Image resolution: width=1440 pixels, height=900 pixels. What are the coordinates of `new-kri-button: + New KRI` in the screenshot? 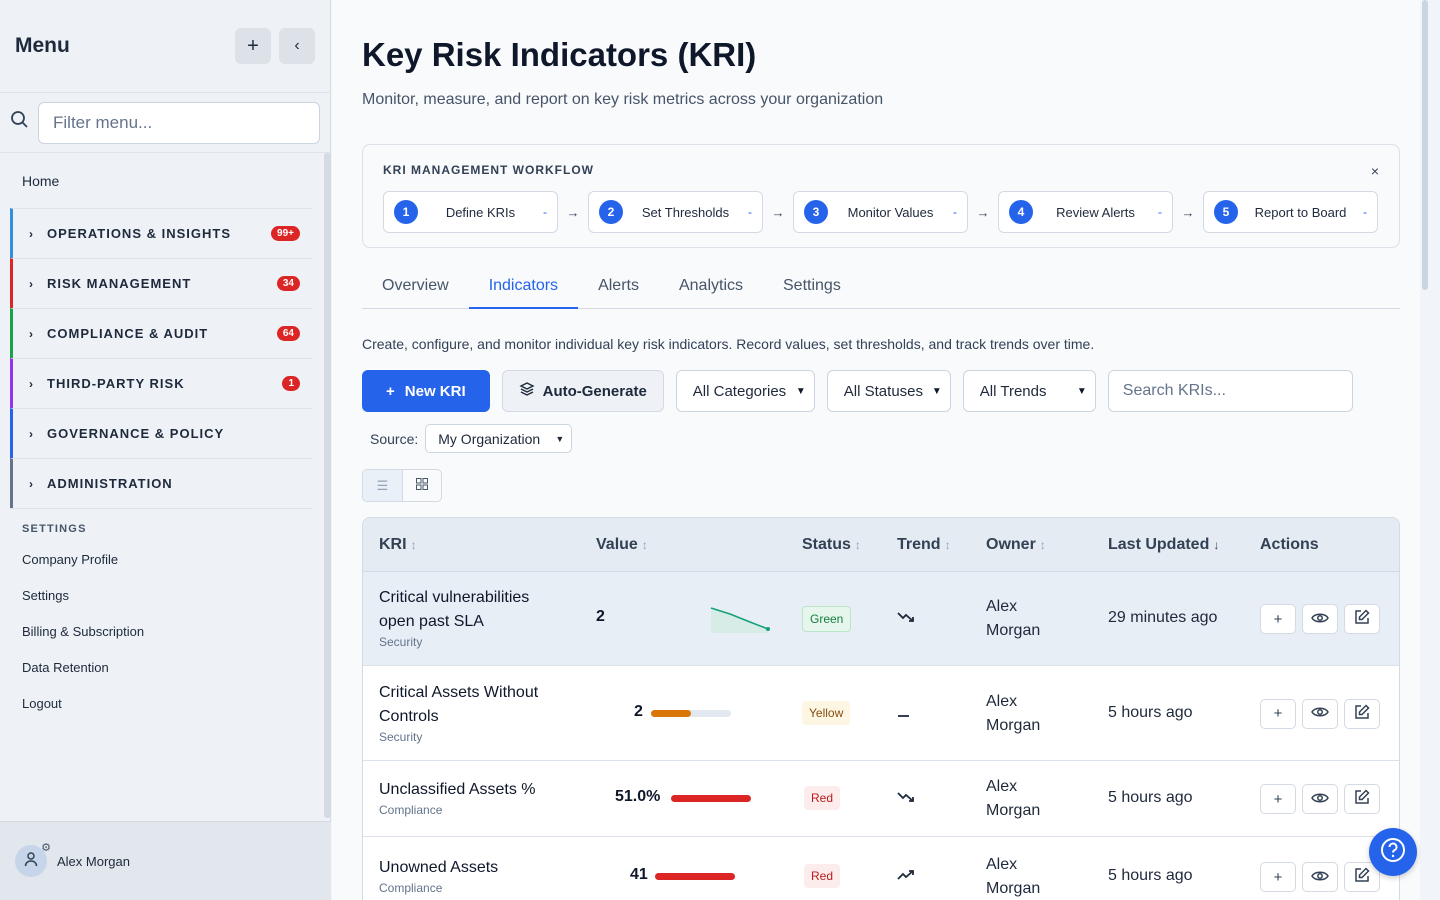 It's located at (426, 391).